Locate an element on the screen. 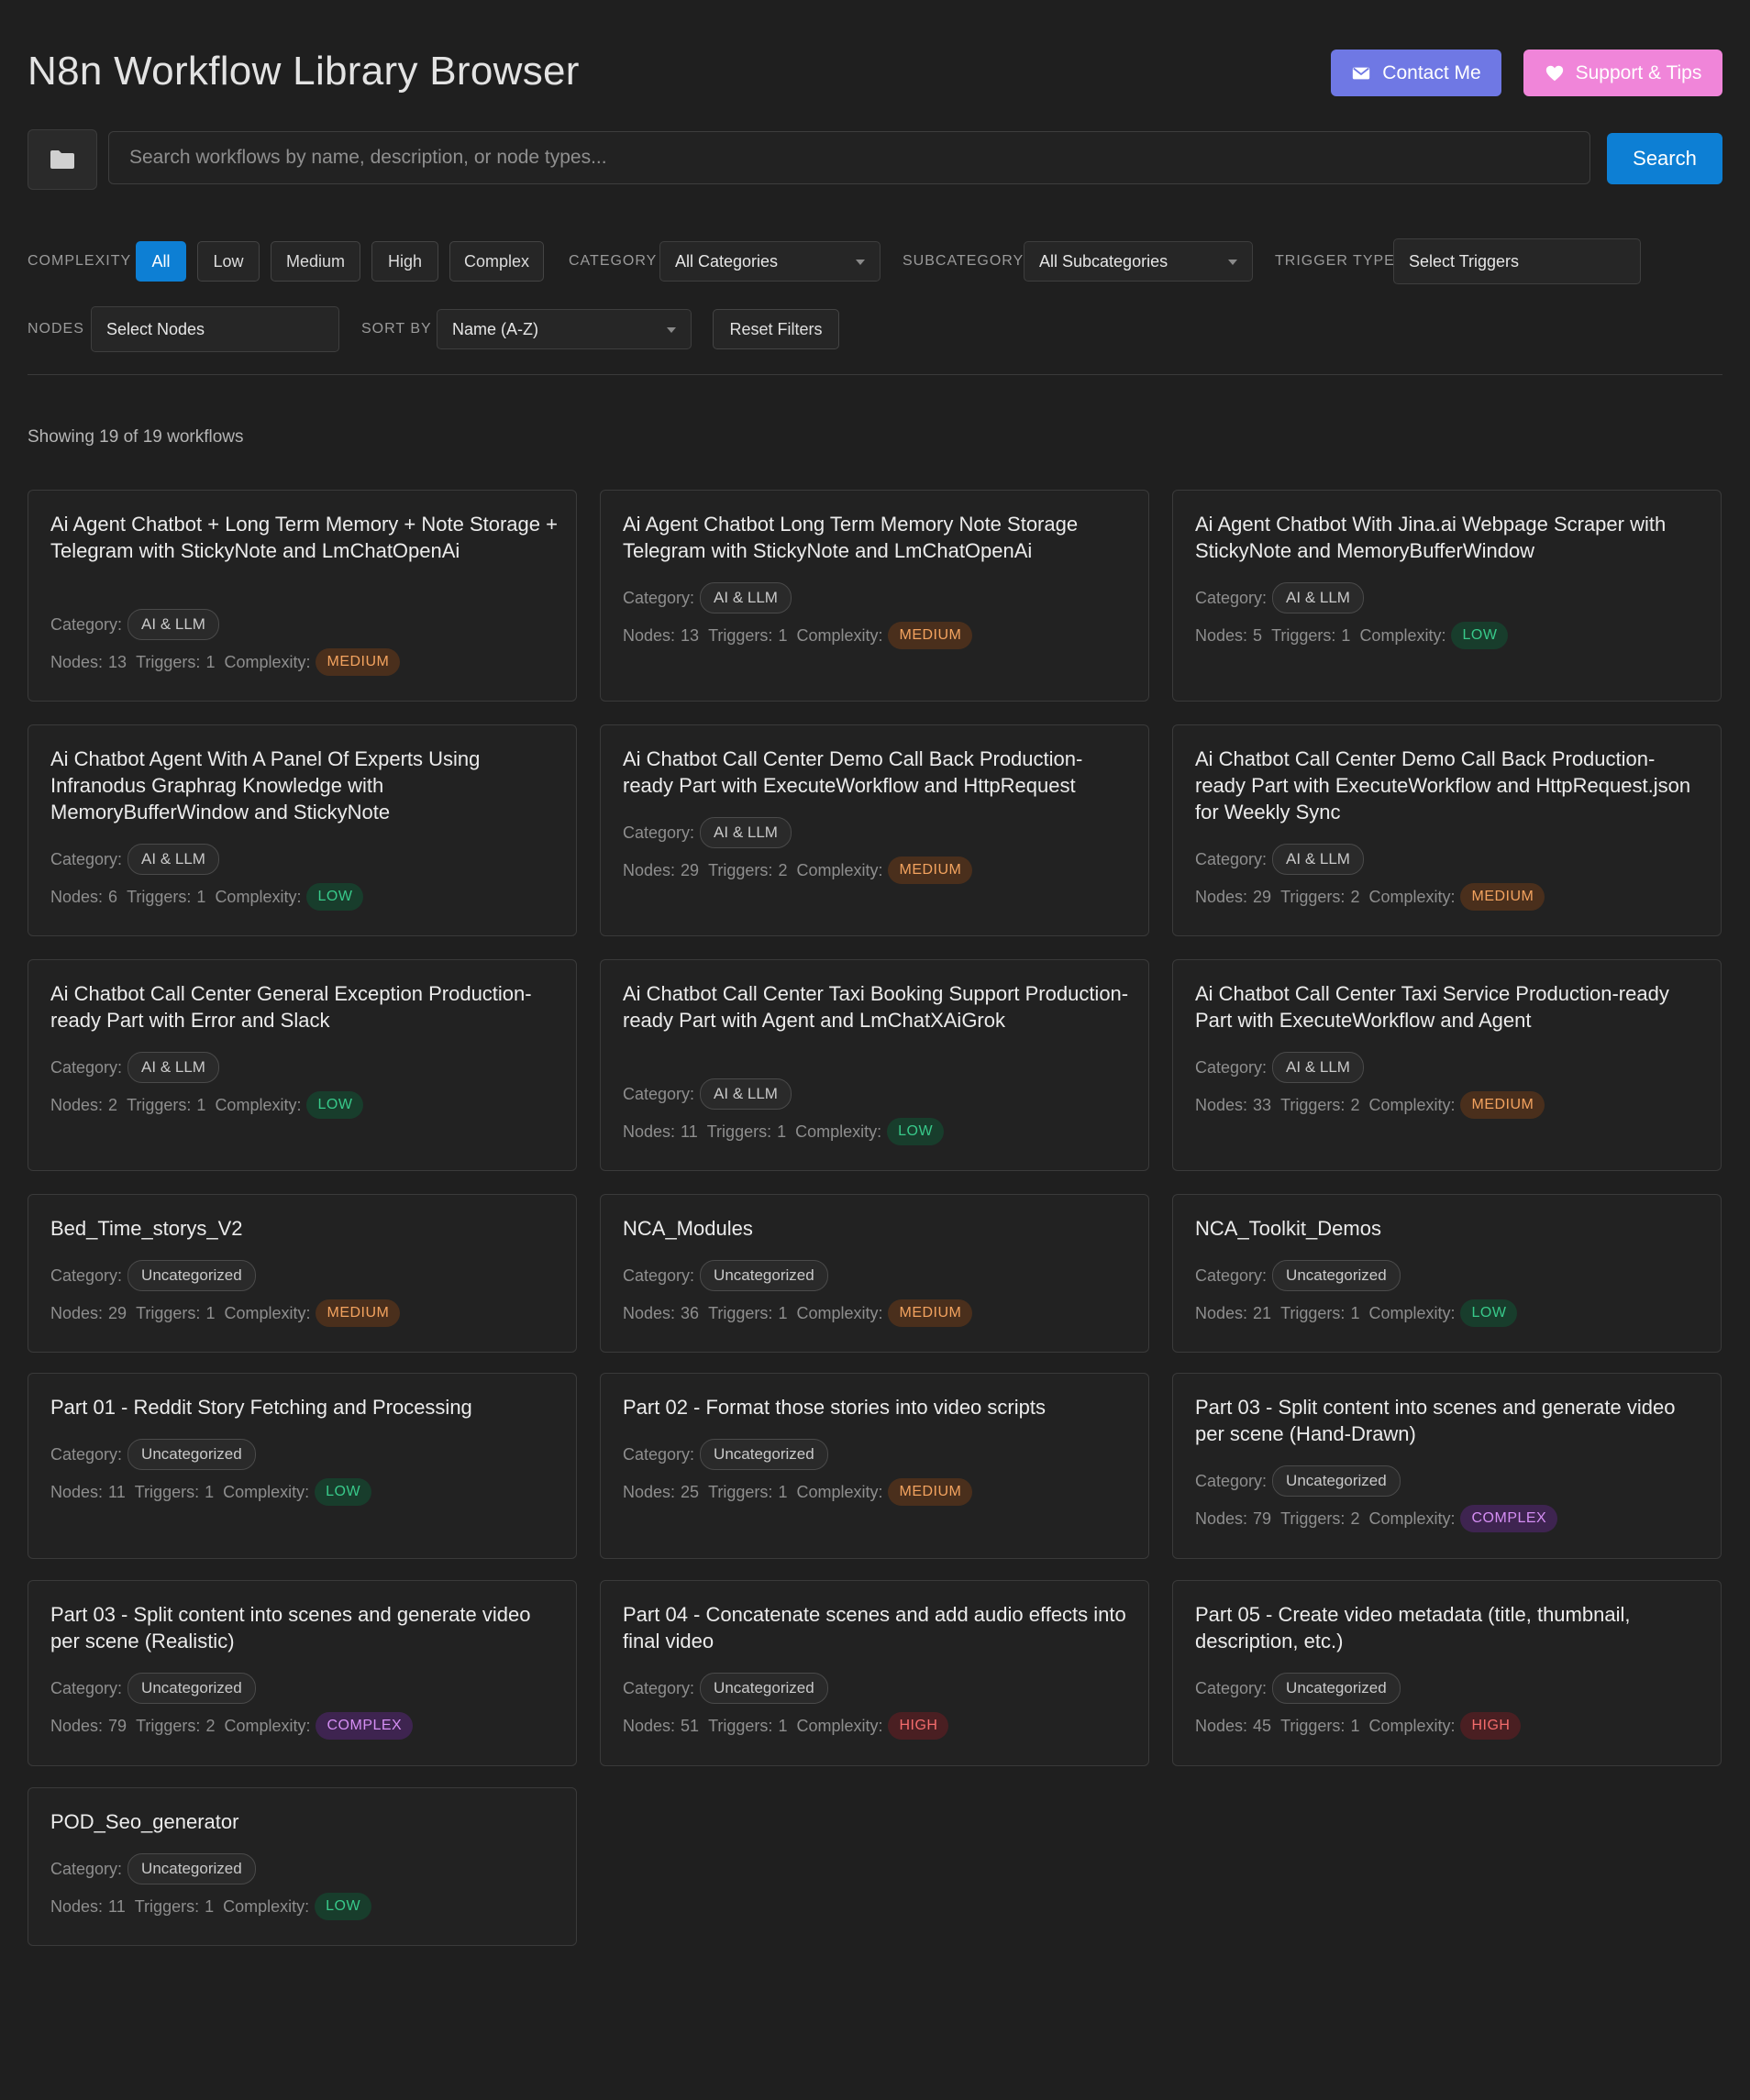 Image resolution: width=1750 pixels, height=2100 pixels. workflow-title: NCA_Modules is located at coordinates (877, 1228).